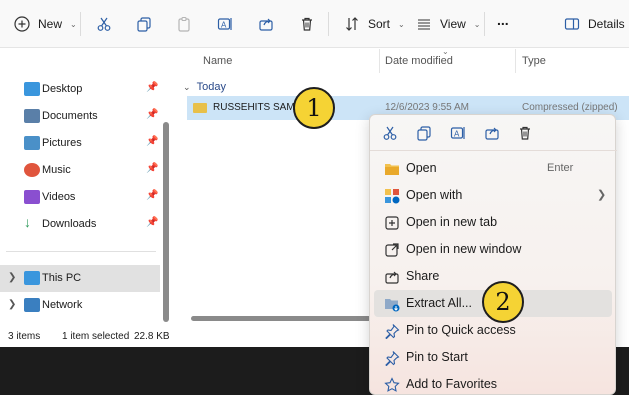 The image size is (629, 395). What do you see at coordinates (453, 24) in the screenshot?
I see `view-label: View` at bounding box center [453, 24].